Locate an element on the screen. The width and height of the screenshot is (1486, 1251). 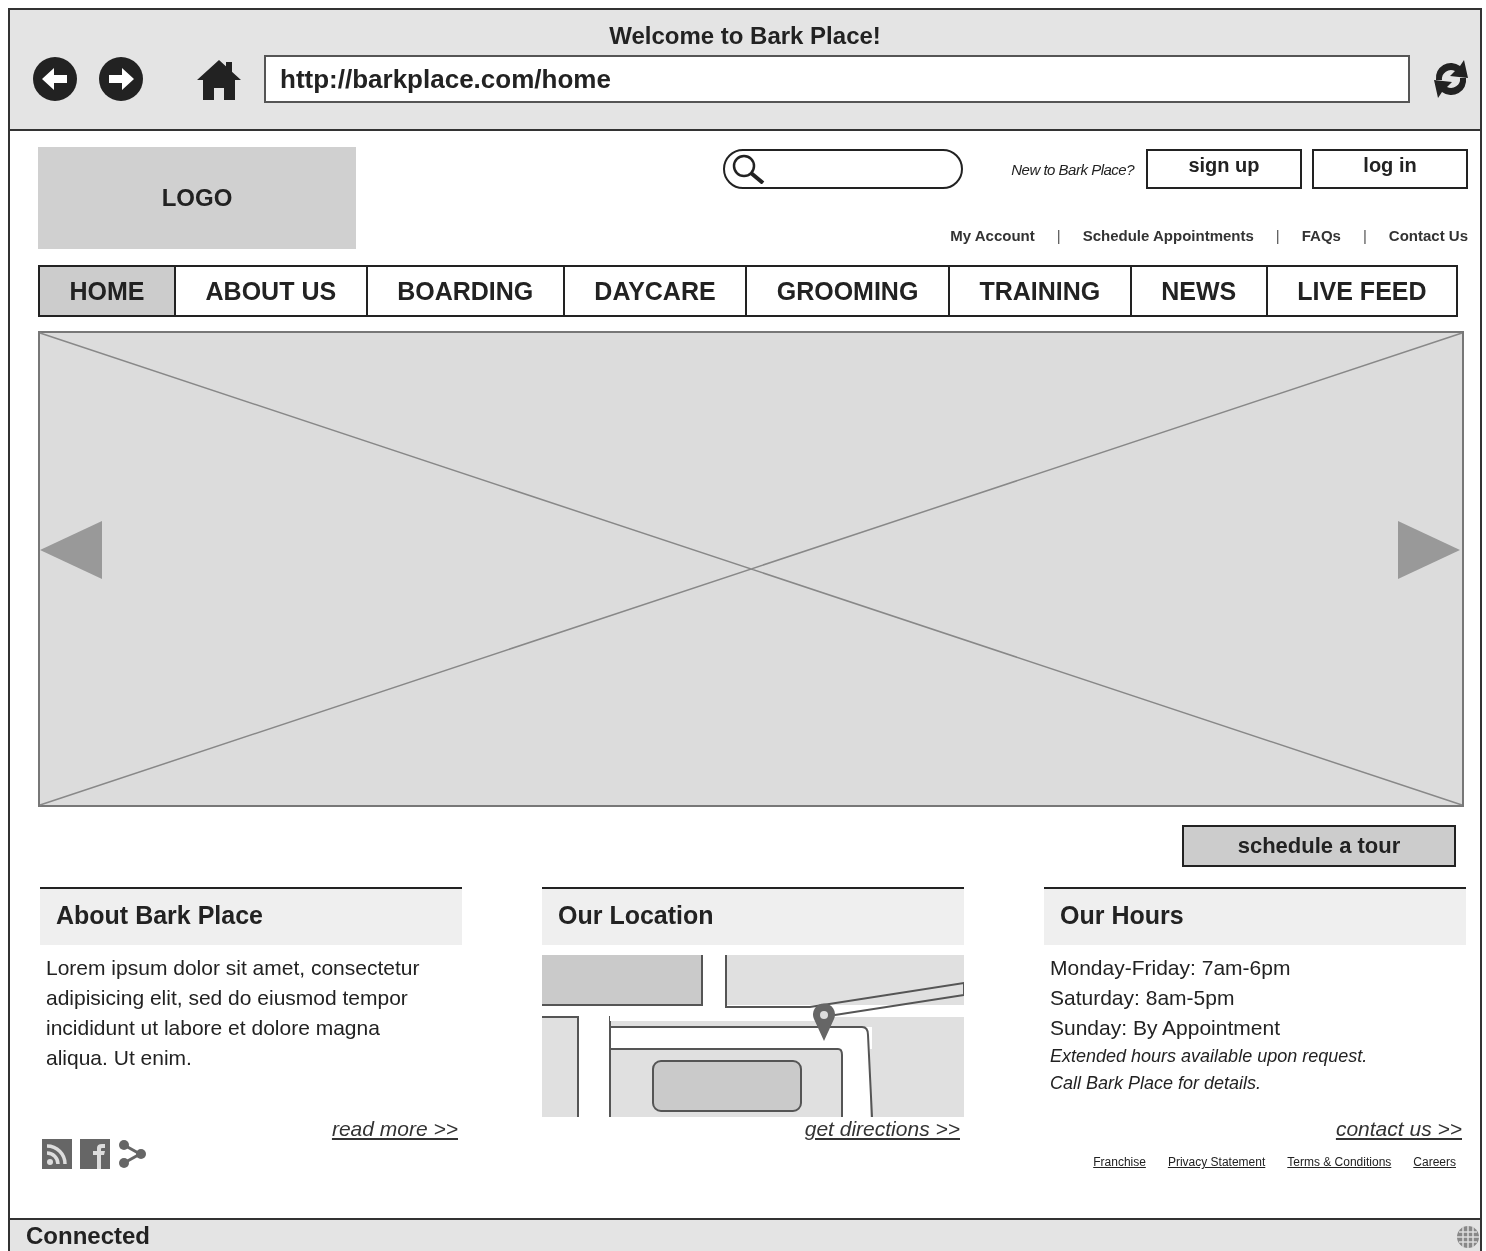
hours-line: Saturday: 8am-5pm is located at coordinates (1143, 998).